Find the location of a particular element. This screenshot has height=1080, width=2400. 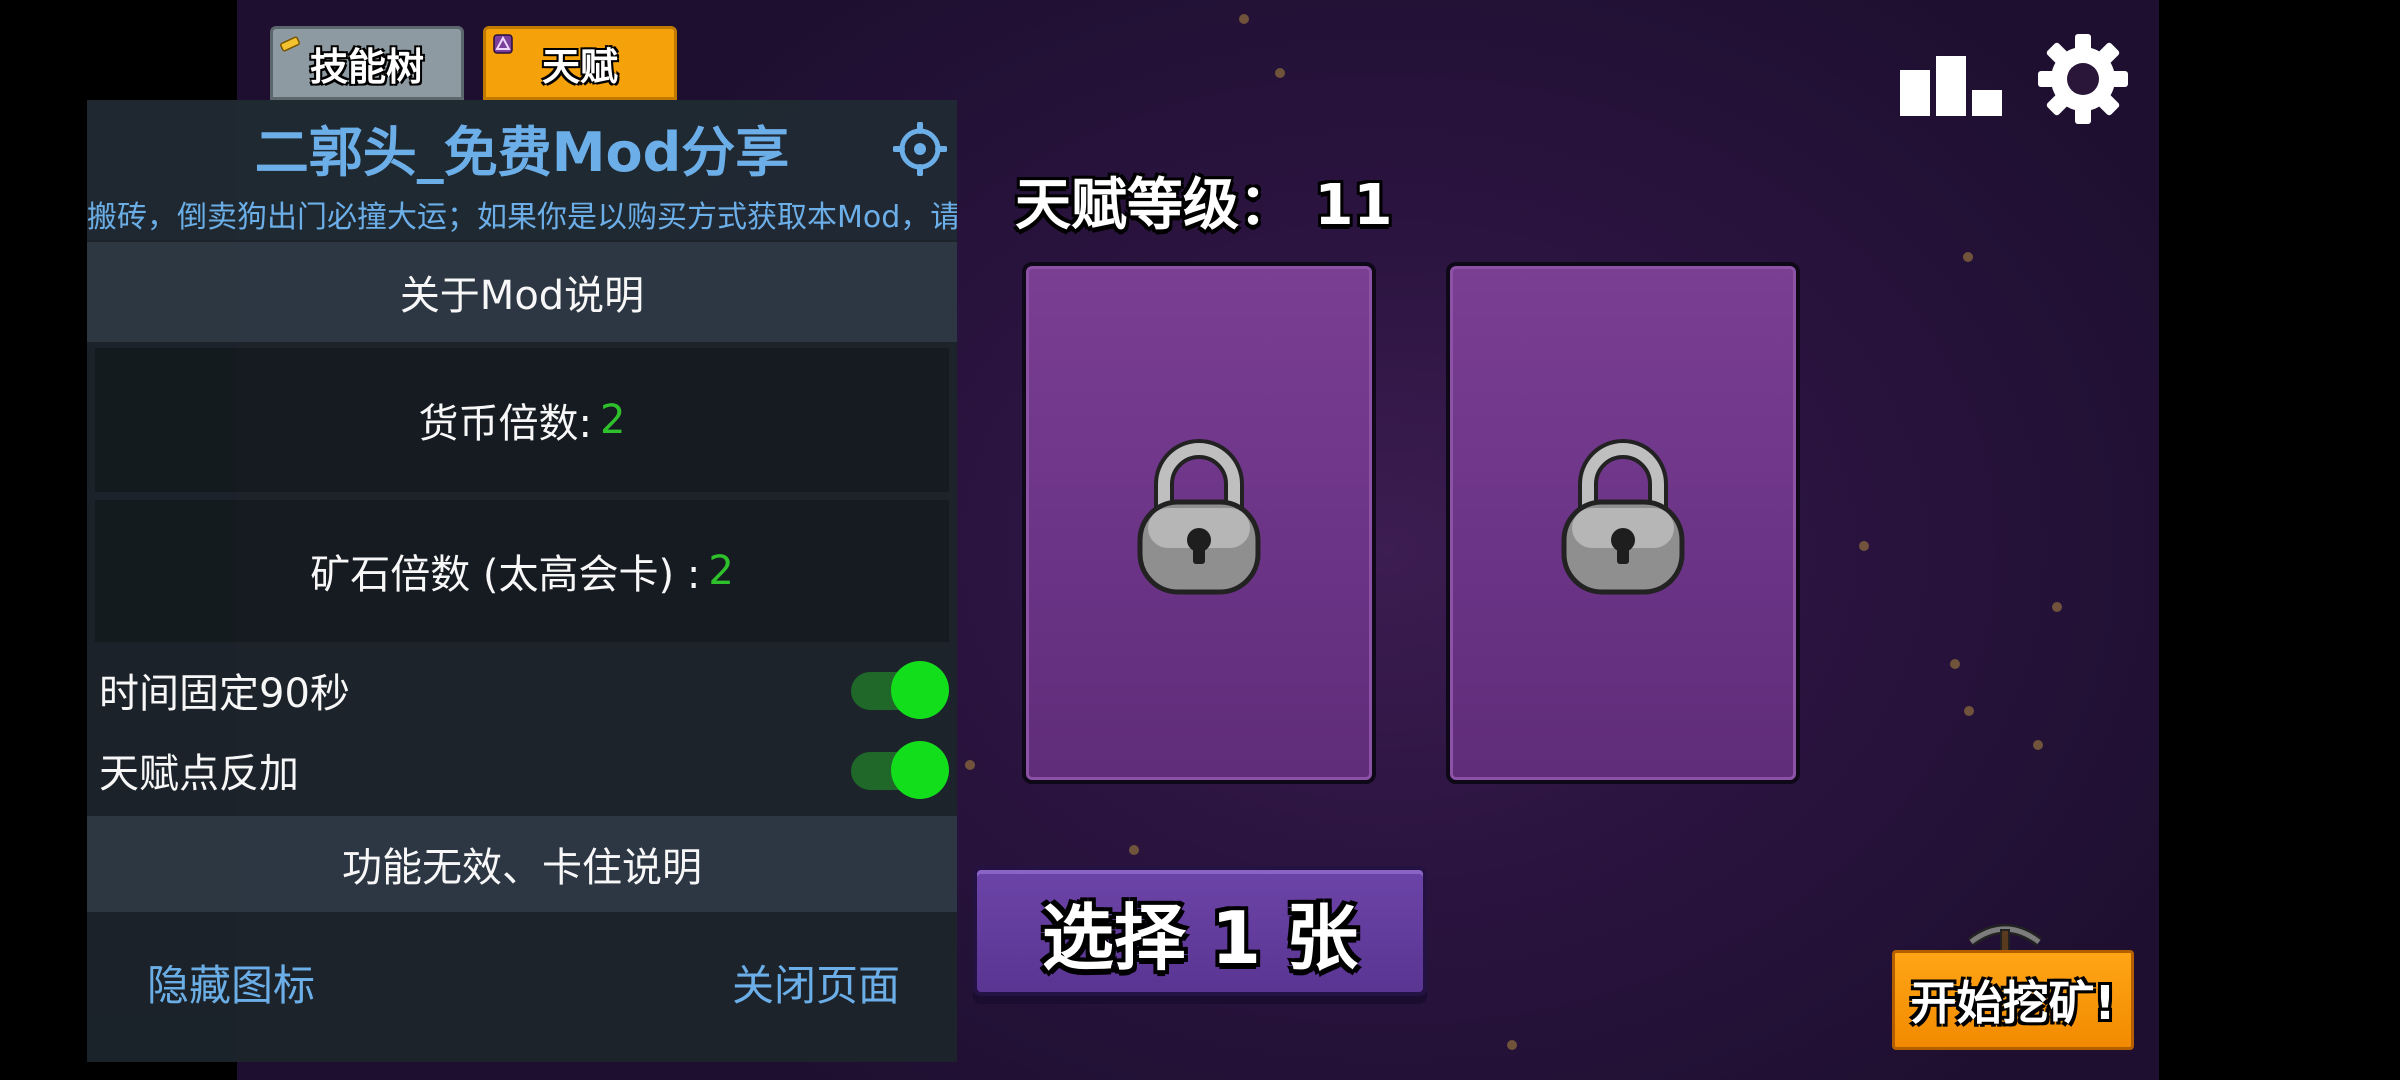

fixed-time-label: 时间固定90秒 is located at coordinates (224, 694).